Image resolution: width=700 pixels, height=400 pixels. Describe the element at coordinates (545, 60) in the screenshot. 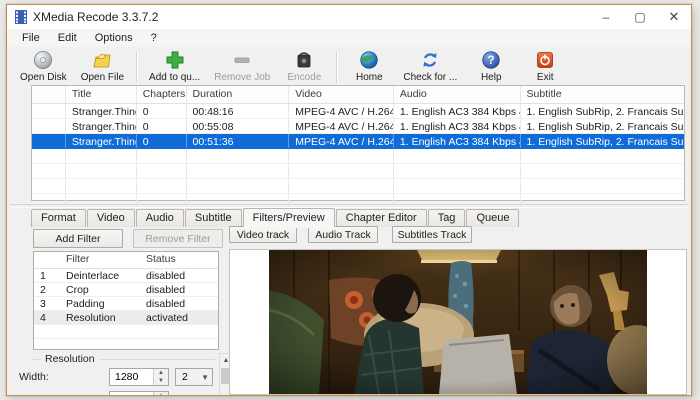

I see `exit-icon` at that location.